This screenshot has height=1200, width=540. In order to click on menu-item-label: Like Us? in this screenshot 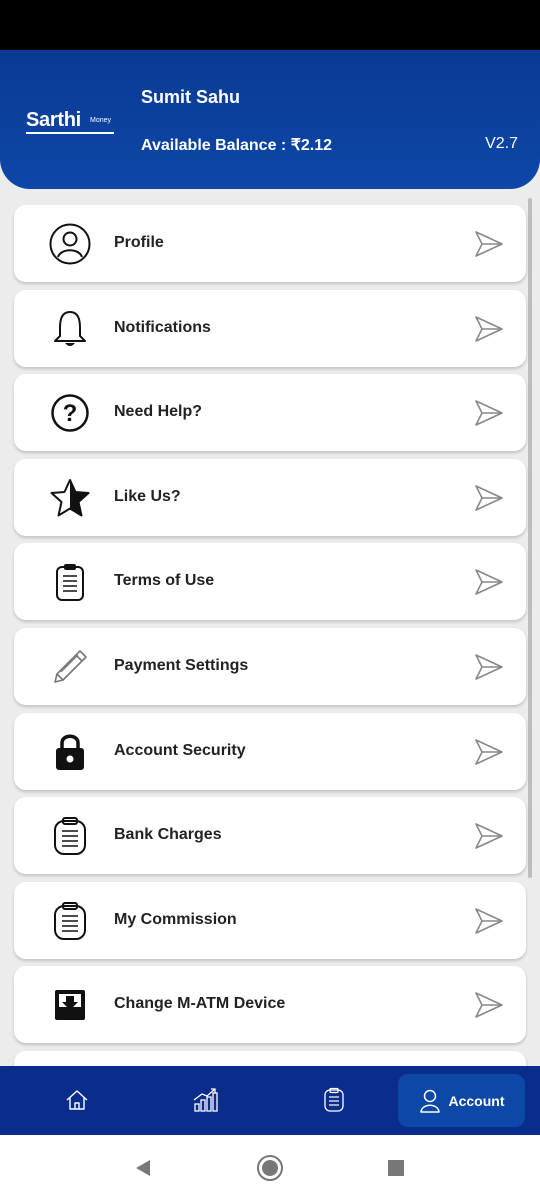, I will do `click(147, 496)`.